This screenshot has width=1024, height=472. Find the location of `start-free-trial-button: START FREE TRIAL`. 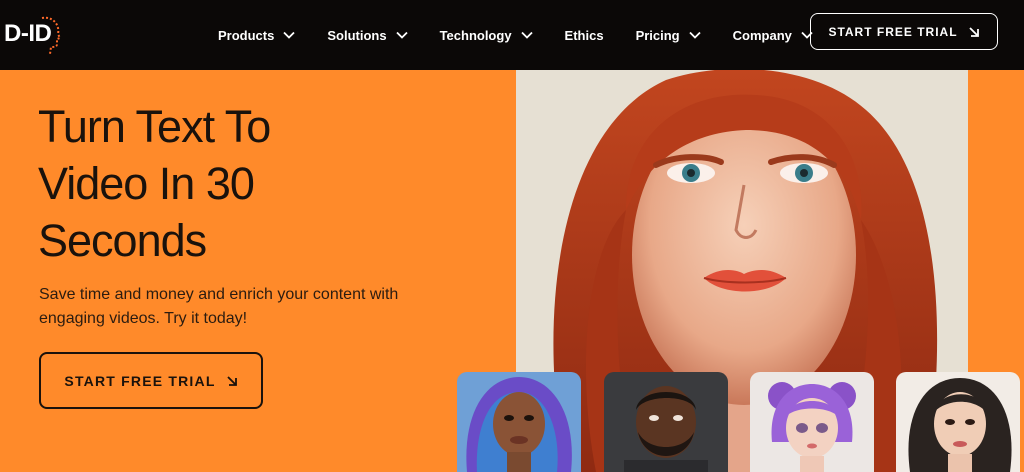

start-free-trial-button: START FREE TRIAL is located at coordinates (904, 31).